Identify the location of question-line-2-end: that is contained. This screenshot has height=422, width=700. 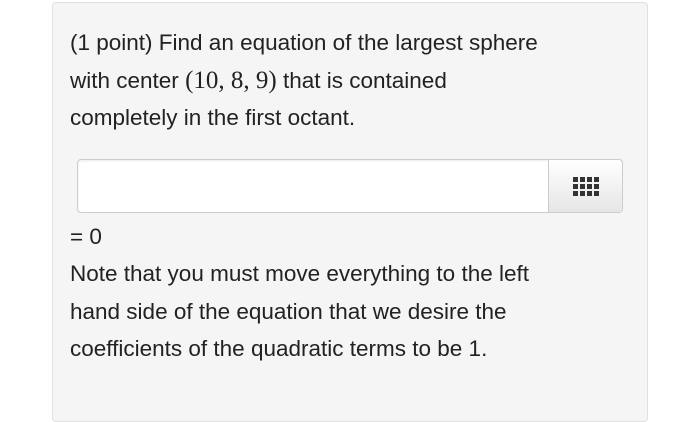
(361, 80).